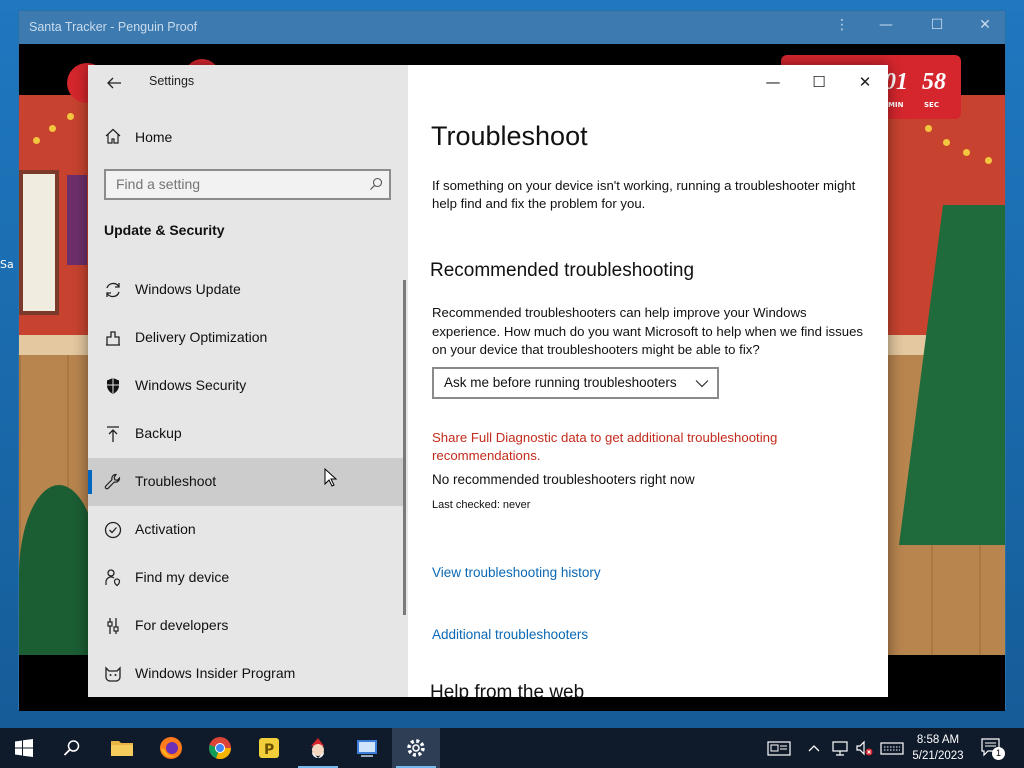 This screenshot has height=768, width=1024. I want to click on backup-arrow-icon, so click(113, 434).